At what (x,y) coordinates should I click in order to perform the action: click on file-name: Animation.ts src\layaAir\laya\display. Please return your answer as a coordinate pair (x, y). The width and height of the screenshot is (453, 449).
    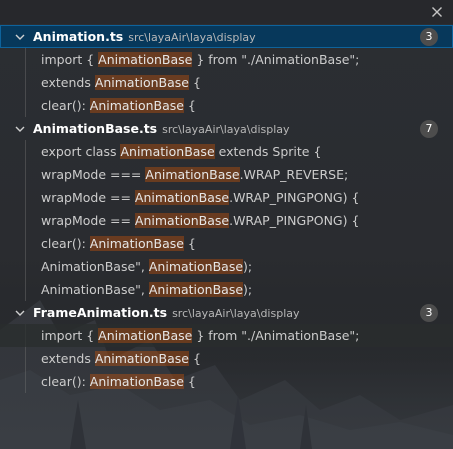
    Looking at the image, I should click on (144, 36).